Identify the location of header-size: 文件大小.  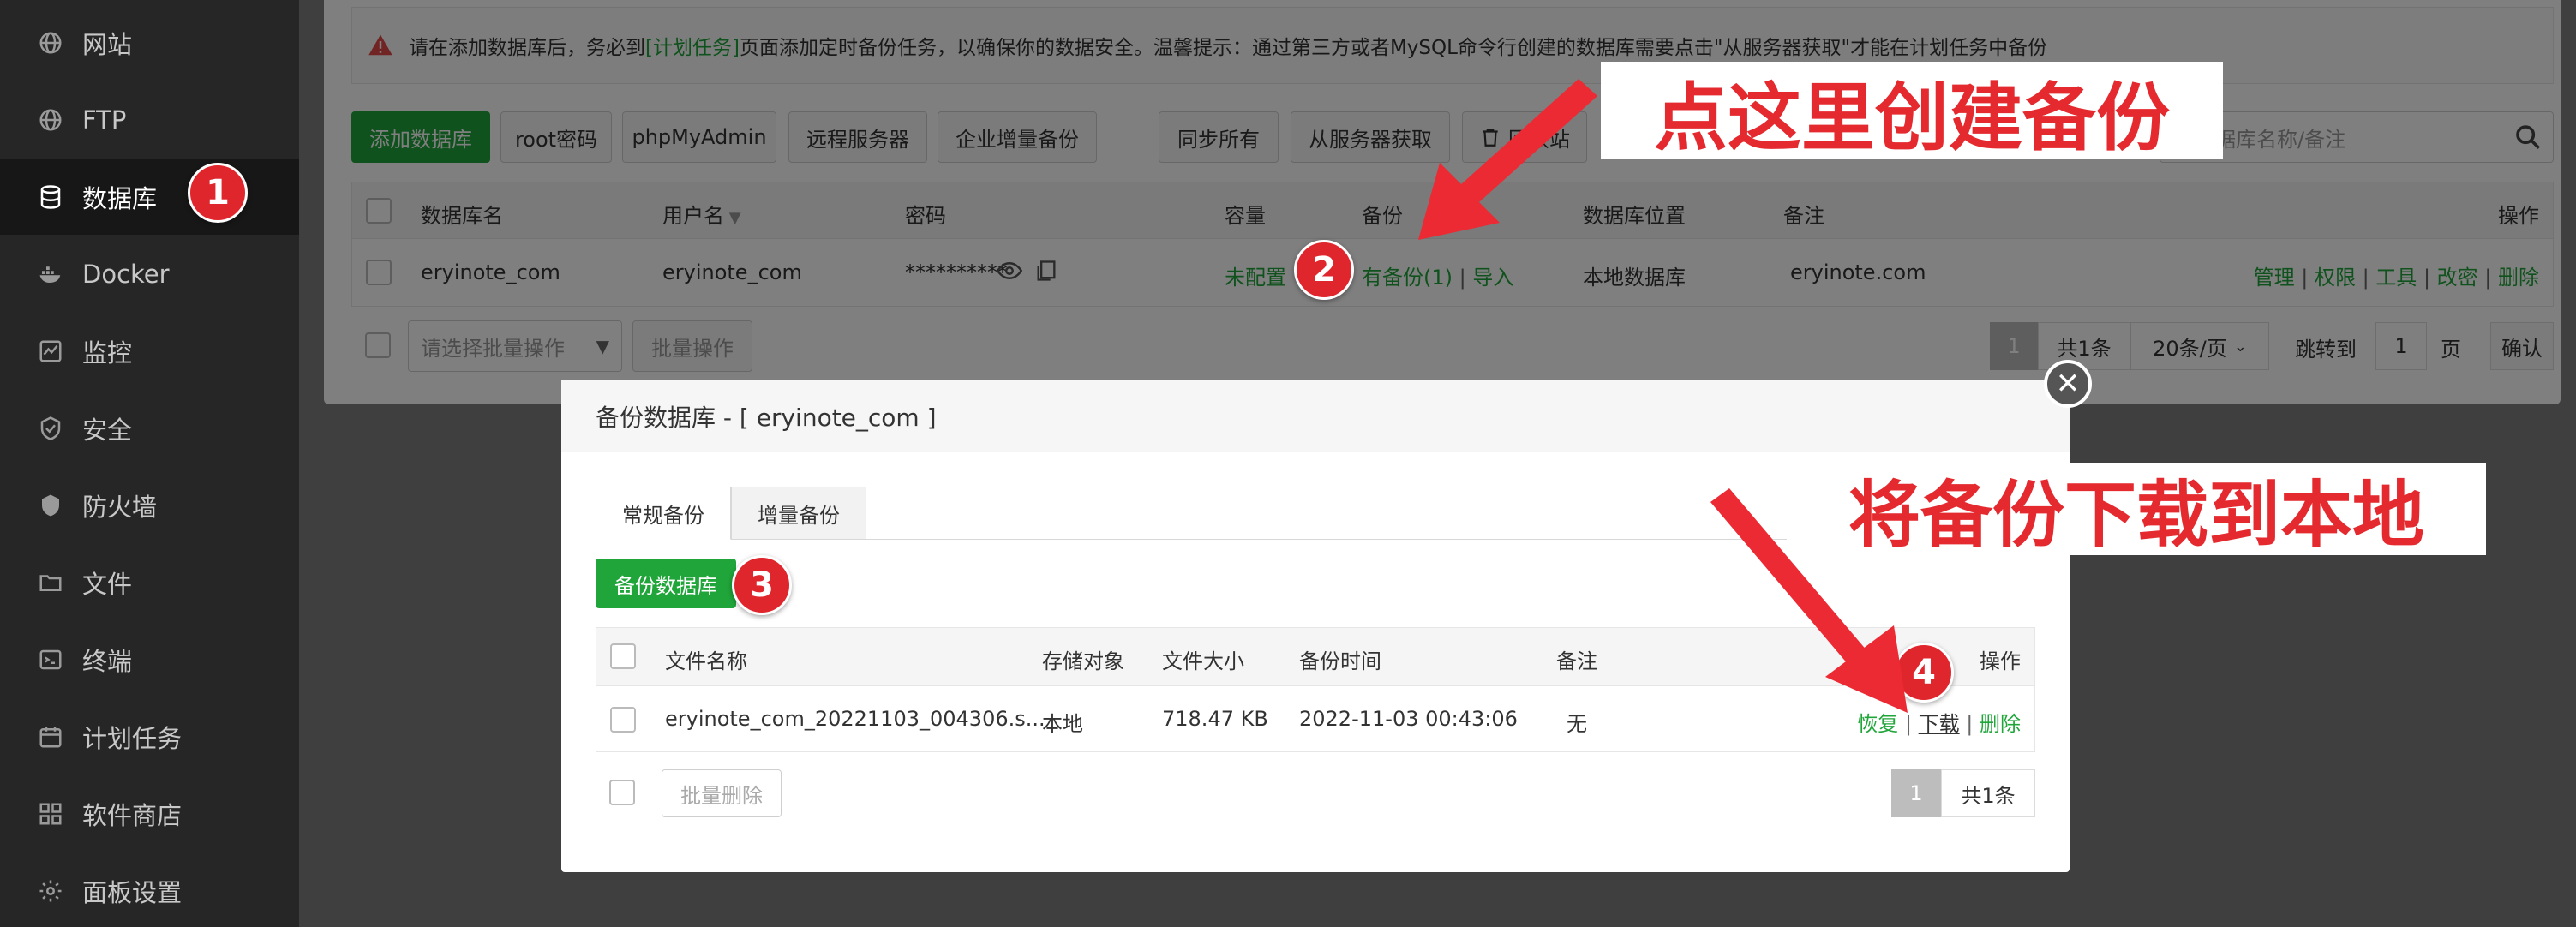
(1203, 661).